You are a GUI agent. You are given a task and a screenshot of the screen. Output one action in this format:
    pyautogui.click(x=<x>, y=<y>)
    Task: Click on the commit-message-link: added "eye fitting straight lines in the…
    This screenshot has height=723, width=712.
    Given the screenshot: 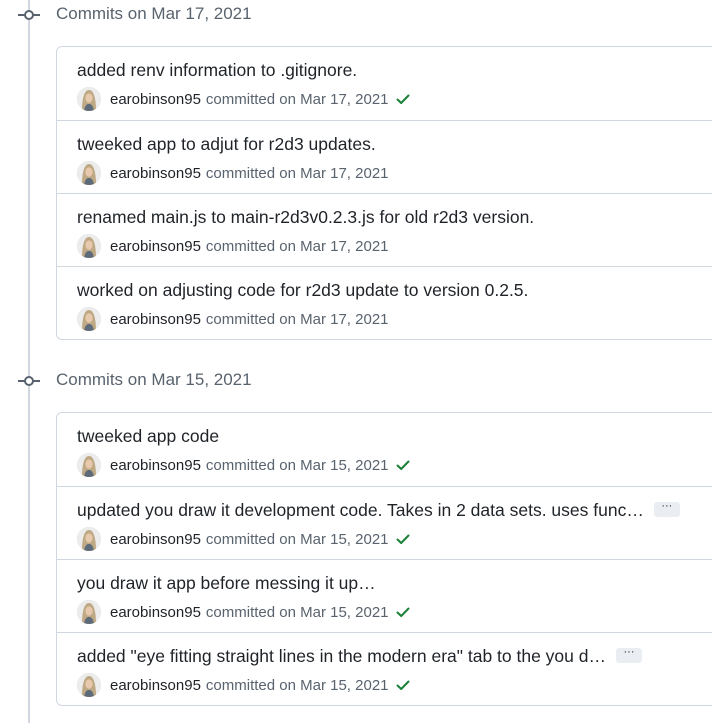 What is the action you would take?
    pyautogui.click(x=359, y=656)
    